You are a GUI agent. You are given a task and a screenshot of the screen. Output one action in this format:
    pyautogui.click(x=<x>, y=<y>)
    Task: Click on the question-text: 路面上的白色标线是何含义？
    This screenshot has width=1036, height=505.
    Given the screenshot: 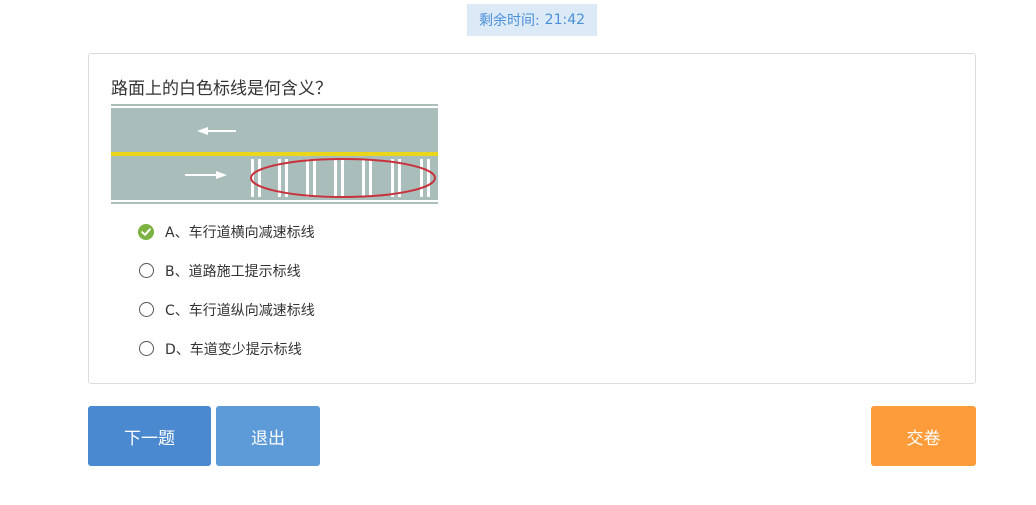 What is the action you would take?
    pyautogui.click(x=221, y=89)
    